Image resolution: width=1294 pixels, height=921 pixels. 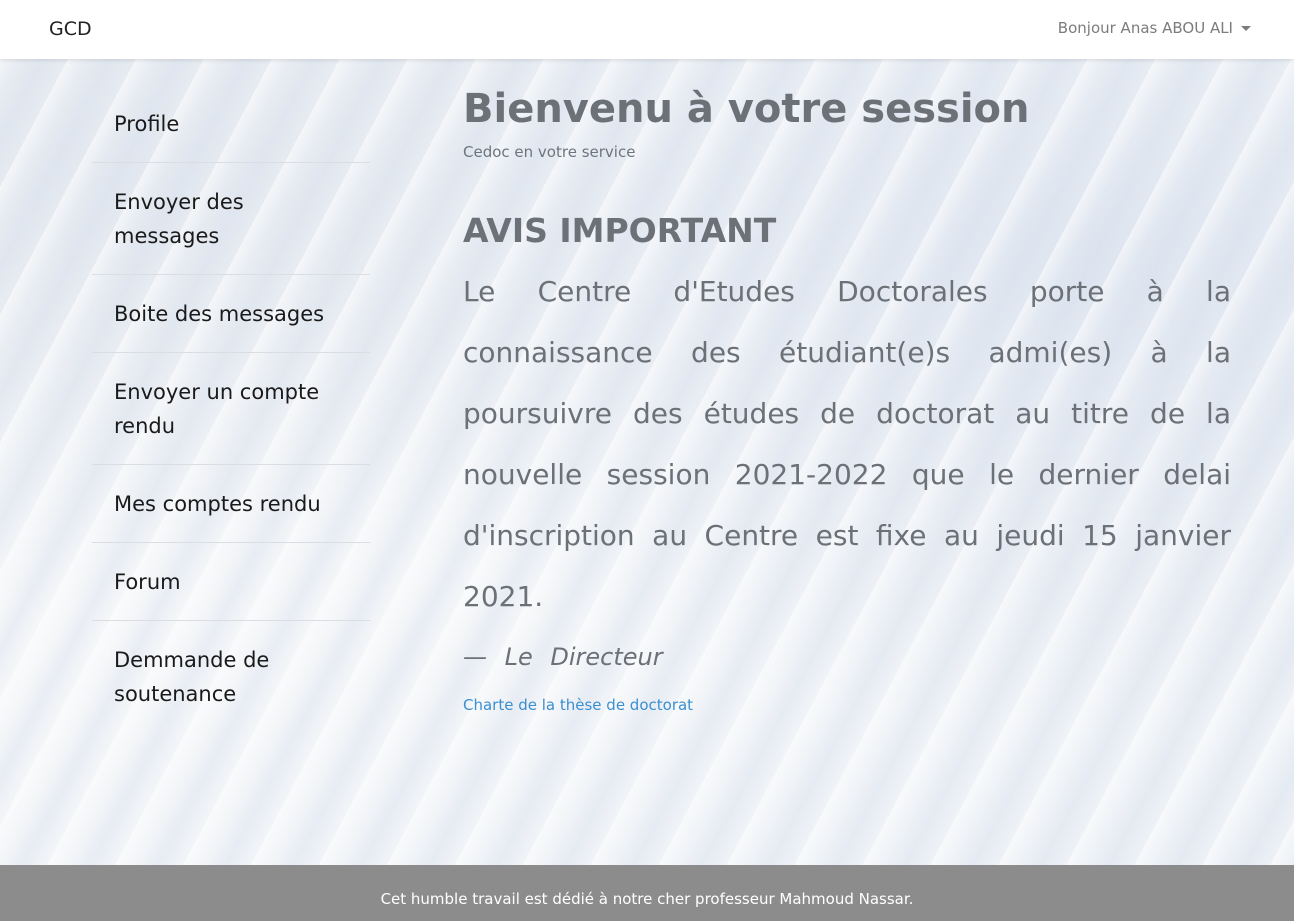 I want to click on sidebar-item-send-messages: Envoyer des messages, so click(x=231, y=219).